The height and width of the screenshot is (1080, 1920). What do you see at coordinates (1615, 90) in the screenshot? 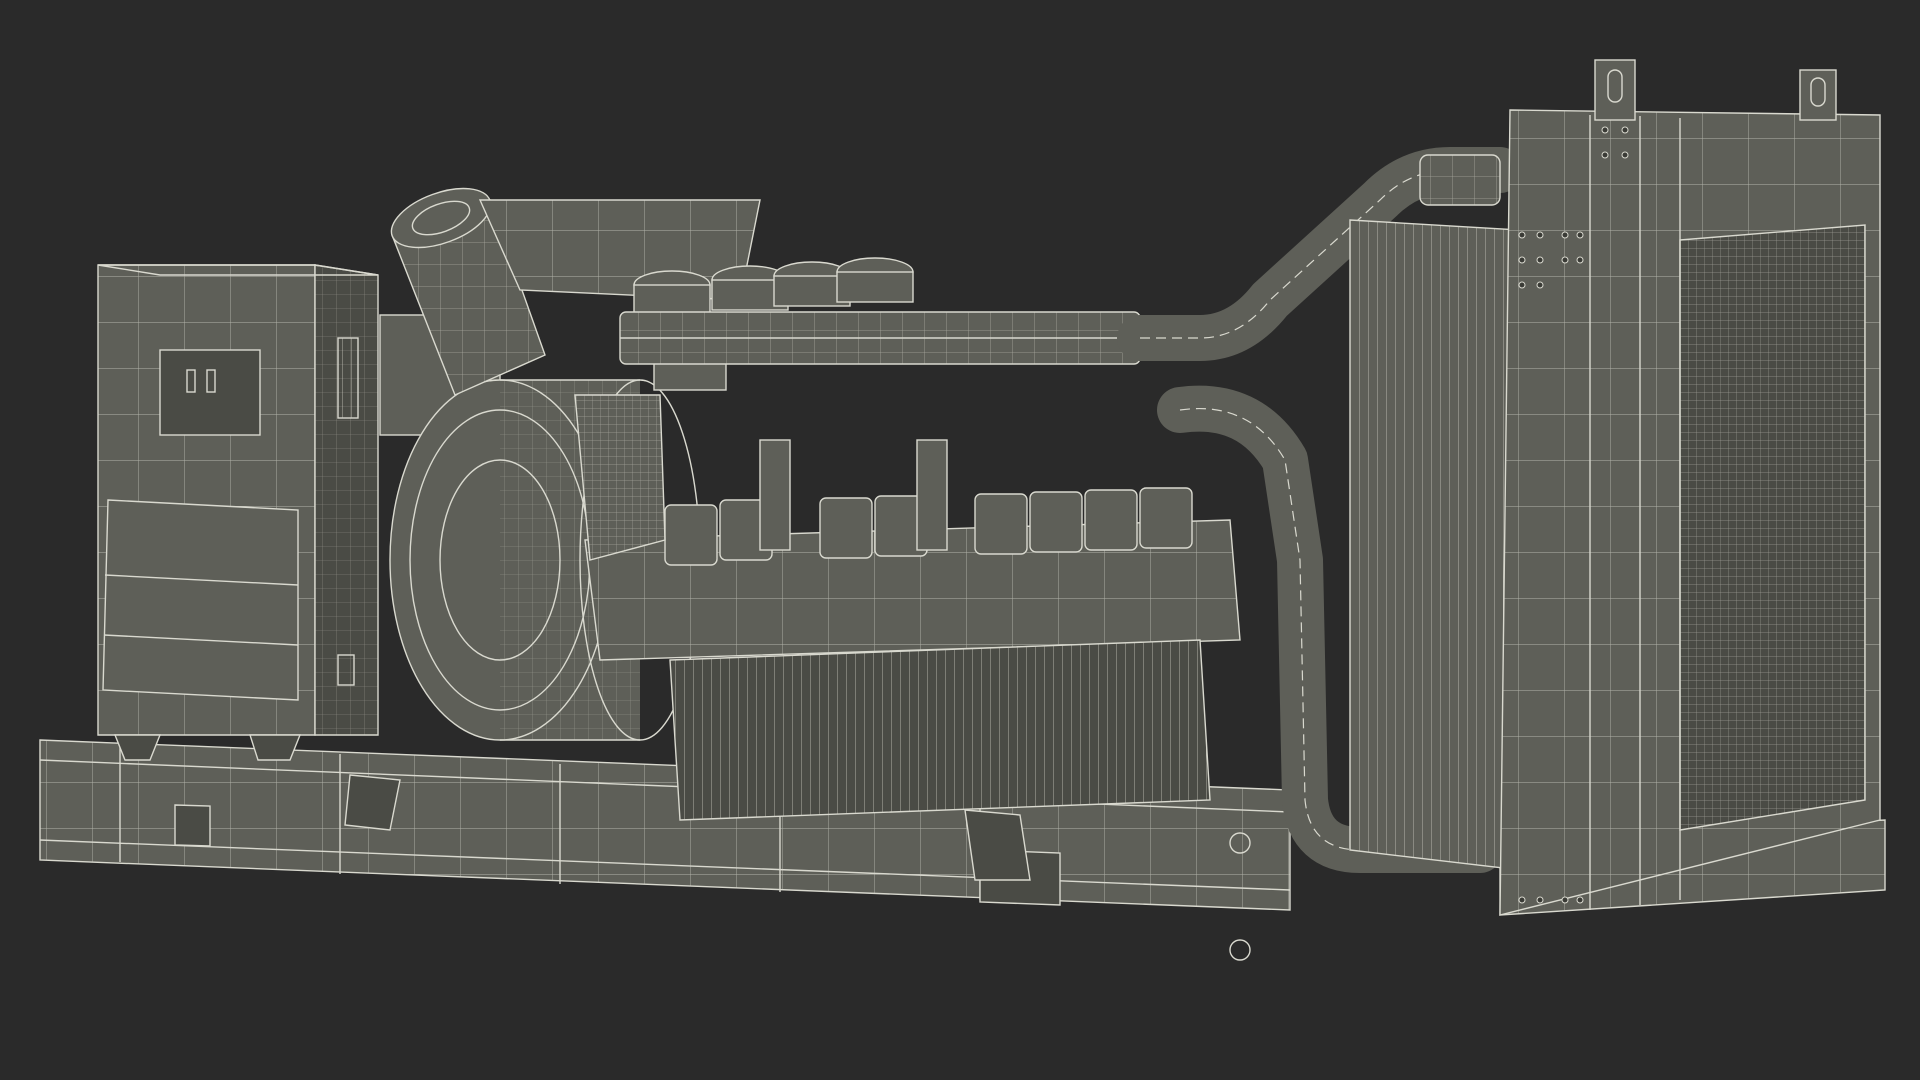
I see `lifting-lug-left` at bounding box center [1615, 90].